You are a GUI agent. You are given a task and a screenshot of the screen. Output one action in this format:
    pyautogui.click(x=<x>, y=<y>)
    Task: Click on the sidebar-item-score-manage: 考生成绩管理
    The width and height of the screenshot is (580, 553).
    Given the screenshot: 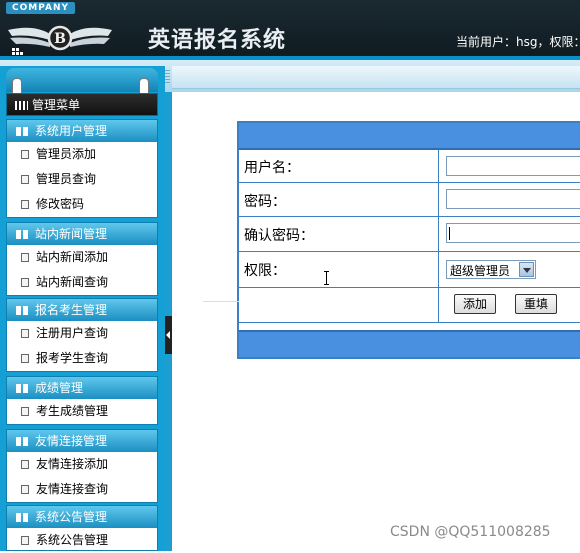 What is the action you would take?
    pyautogui.click(x=82, y=411)
    